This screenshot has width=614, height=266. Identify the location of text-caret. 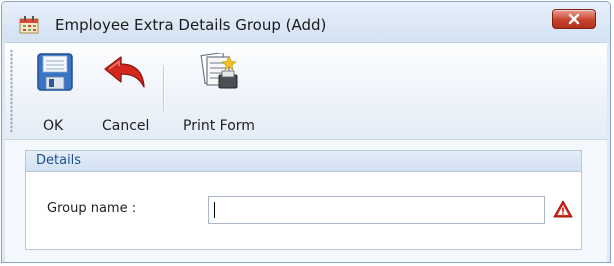
(214, 210).